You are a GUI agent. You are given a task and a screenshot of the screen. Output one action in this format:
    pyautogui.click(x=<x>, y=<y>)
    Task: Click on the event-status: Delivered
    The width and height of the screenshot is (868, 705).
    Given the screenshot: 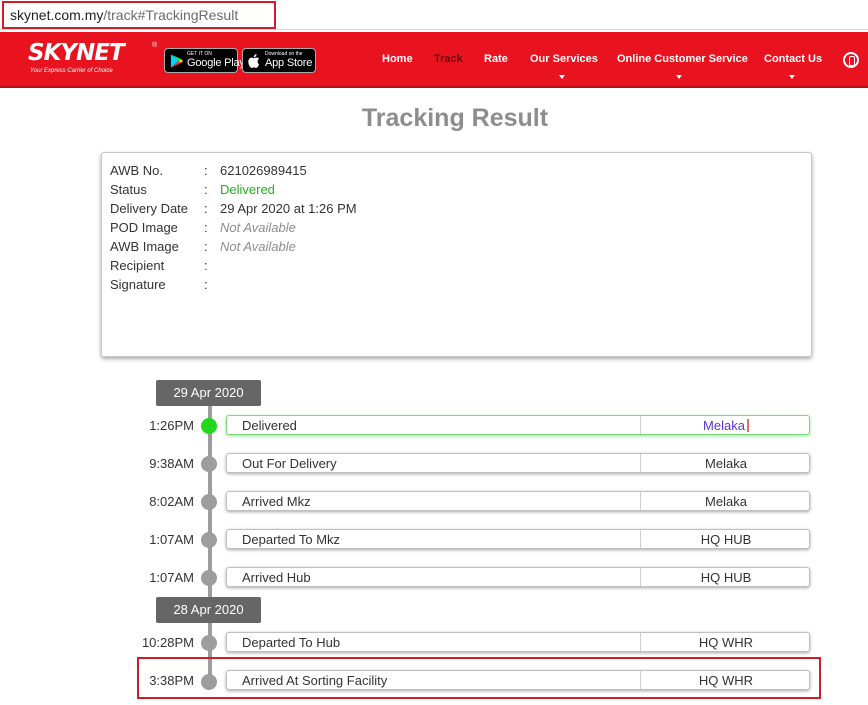 What is the action you would take?
    pyautogui.click(x=269, y=425)
    